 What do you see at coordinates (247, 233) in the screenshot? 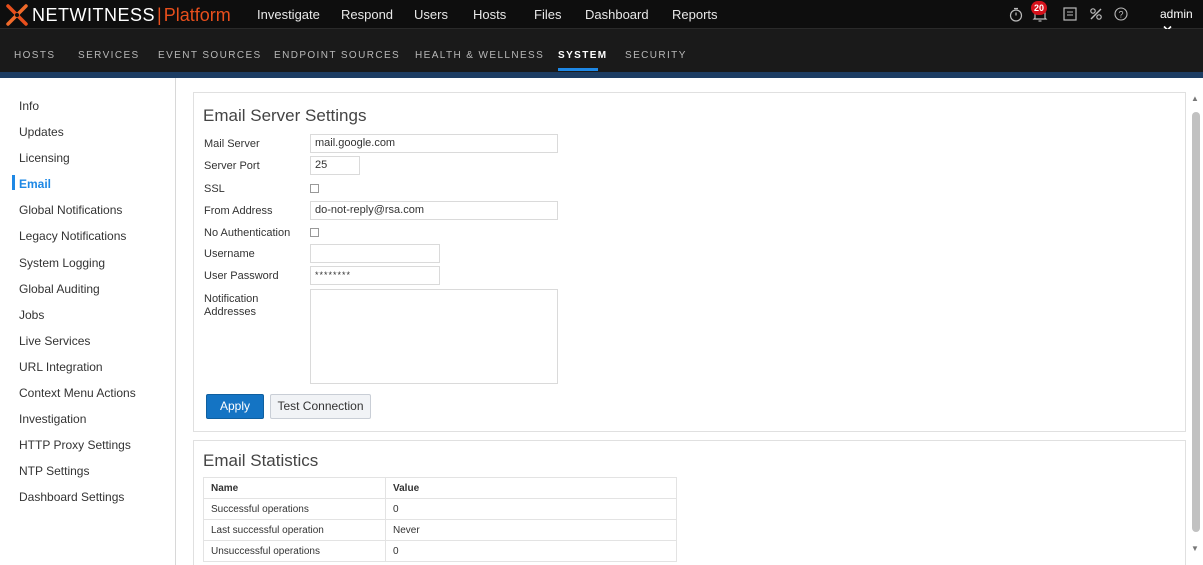
I see `no-authentication-label: No Authentication` at bounding box center [247, 233].